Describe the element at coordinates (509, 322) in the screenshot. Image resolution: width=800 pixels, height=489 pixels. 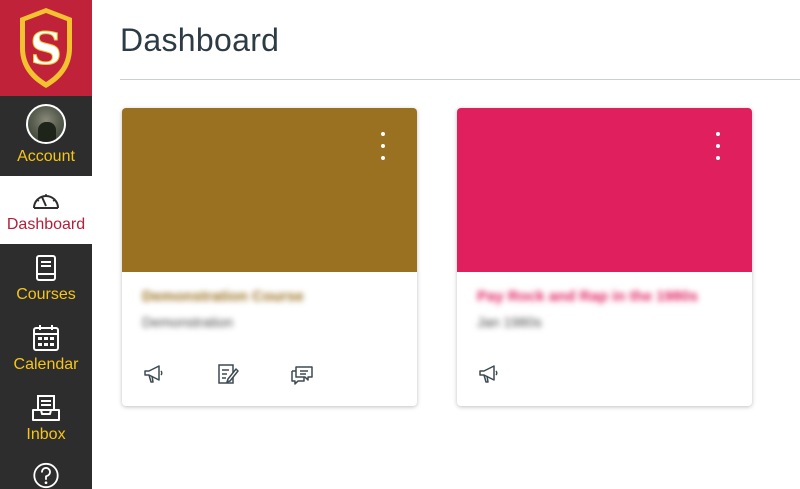
I see `course-term: Jan 1980s` at that location.